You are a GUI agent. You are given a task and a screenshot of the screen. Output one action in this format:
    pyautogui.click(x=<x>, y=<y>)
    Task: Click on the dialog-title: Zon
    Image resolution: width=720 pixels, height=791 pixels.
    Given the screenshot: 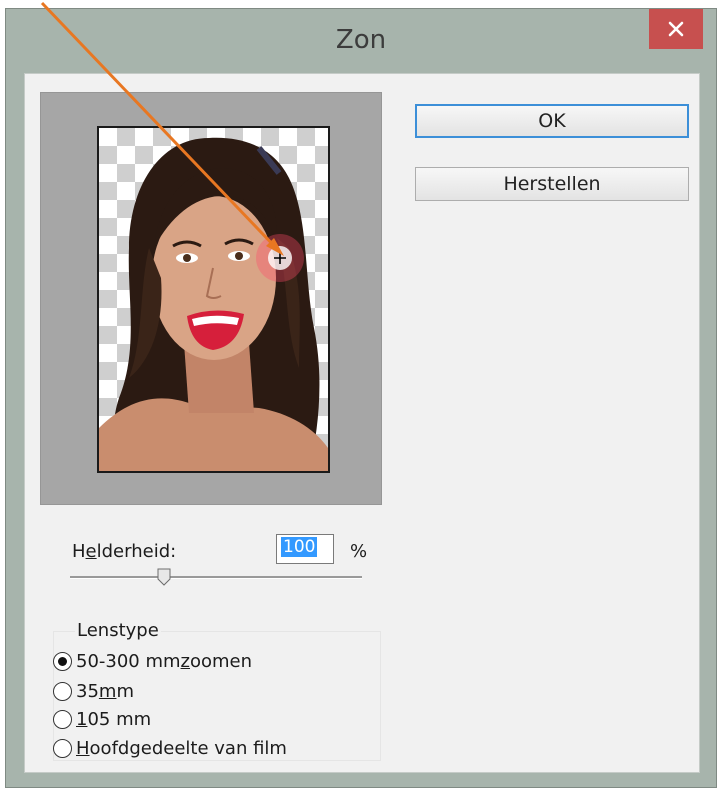 What is the action you would take?
    pyautogui.click(x=361, y=40)
    